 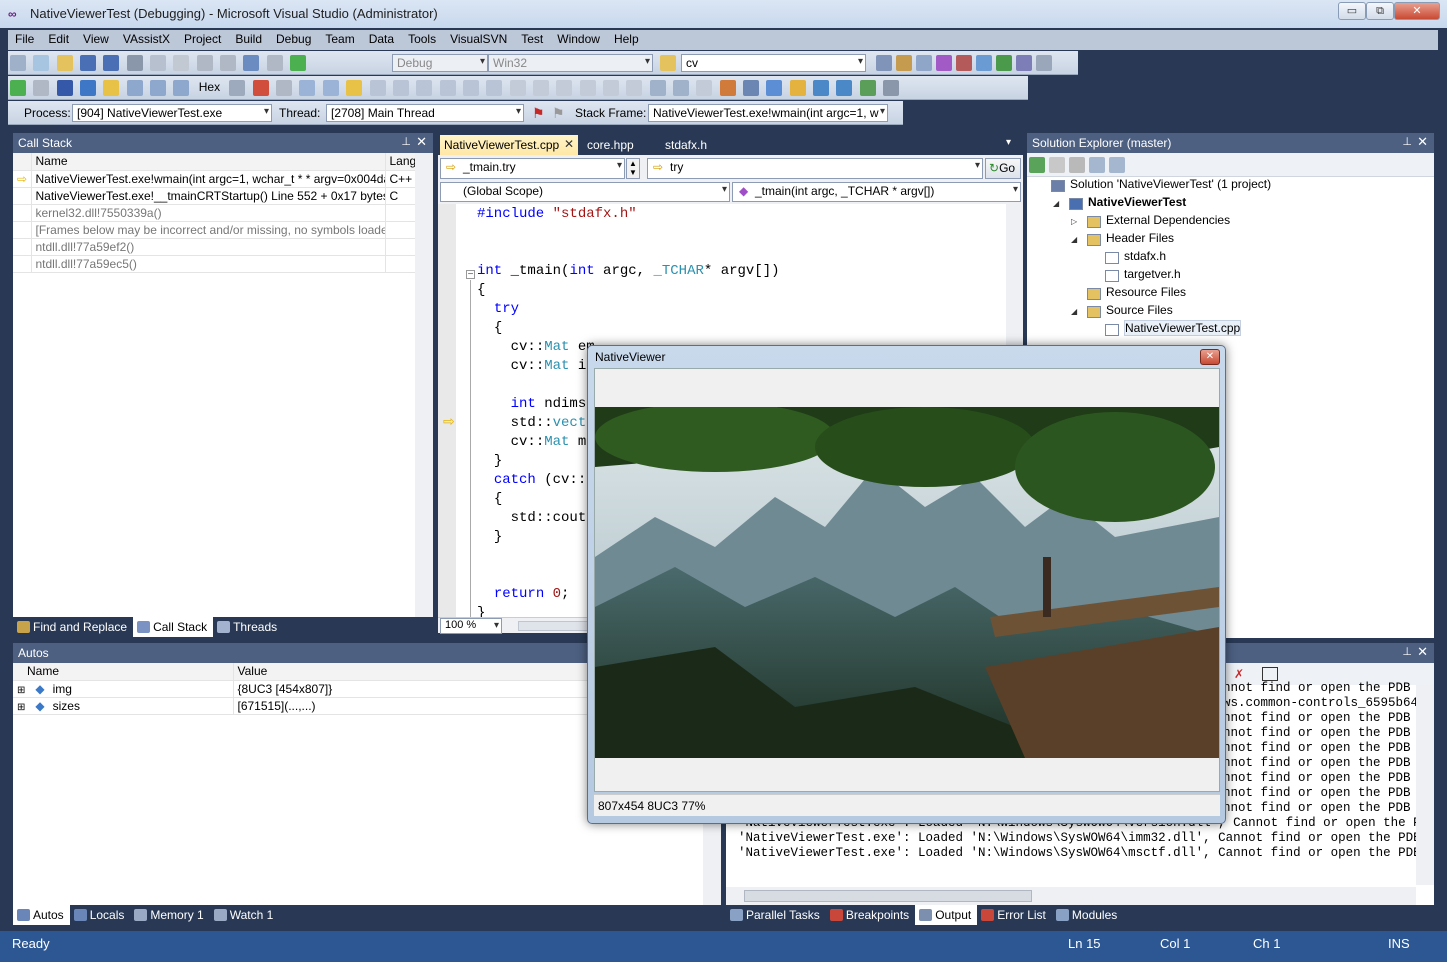 I want to click on uncomment-icon, so click(x=424, y=88).